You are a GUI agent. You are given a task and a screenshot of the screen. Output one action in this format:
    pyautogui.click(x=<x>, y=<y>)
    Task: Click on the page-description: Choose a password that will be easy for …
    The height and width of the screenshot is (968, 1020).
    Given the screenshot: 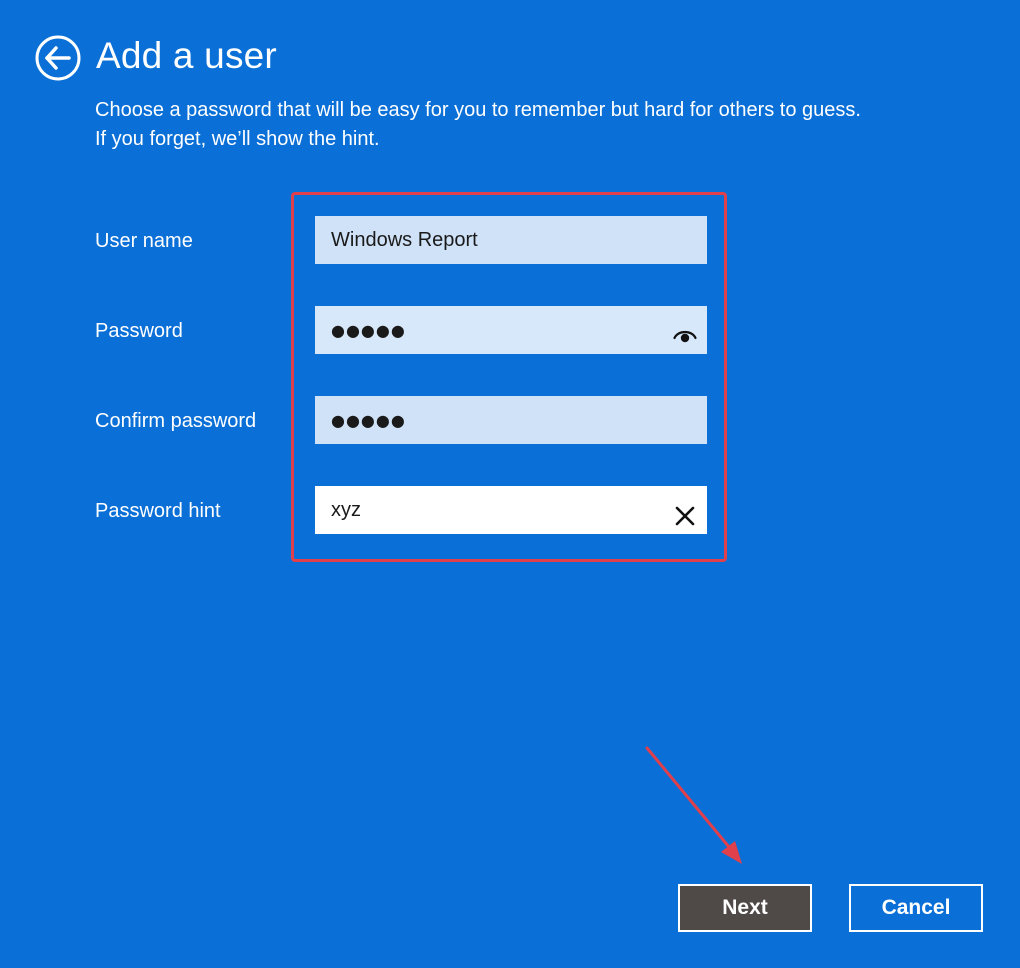 What is the action you would take?
    pyautogui.click(x=535, y=125)
    